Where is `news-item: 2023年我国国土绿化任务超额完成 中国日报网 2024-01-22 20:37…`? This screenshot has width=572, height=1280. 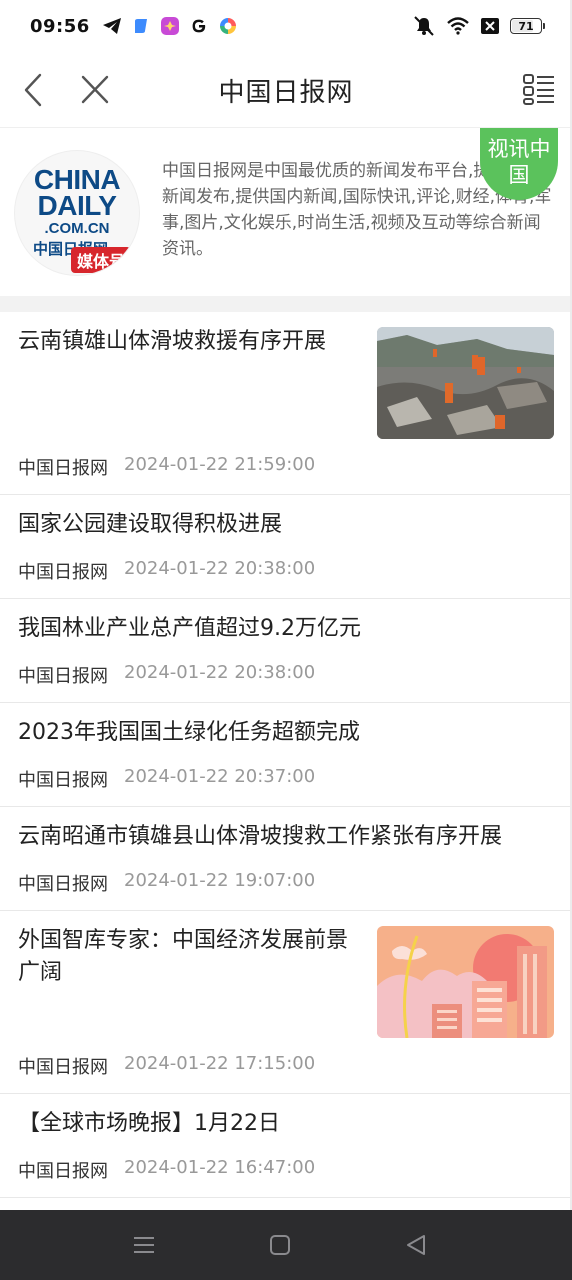
news-item: 2023年我国国土绿化任务超额完成 中国日报网 2024-01-22 20:37… is located at coordinates (286, 755).